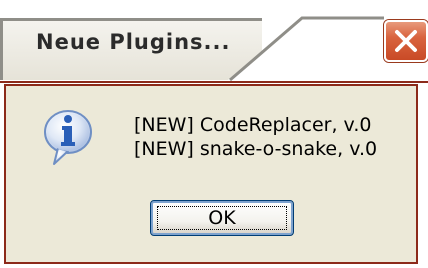 The image size is (428, 268). Describe the element at coordinates (214, 266) in the screenshot. I see `dialog-bottom-edge` at that location.